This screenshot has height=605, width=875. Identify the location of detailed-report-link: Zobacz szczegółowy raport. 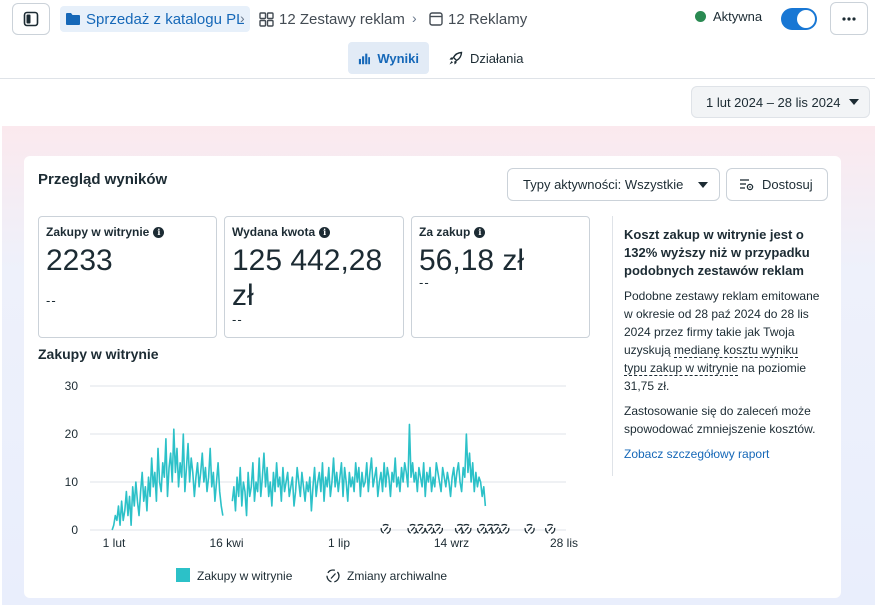
(724, 454).